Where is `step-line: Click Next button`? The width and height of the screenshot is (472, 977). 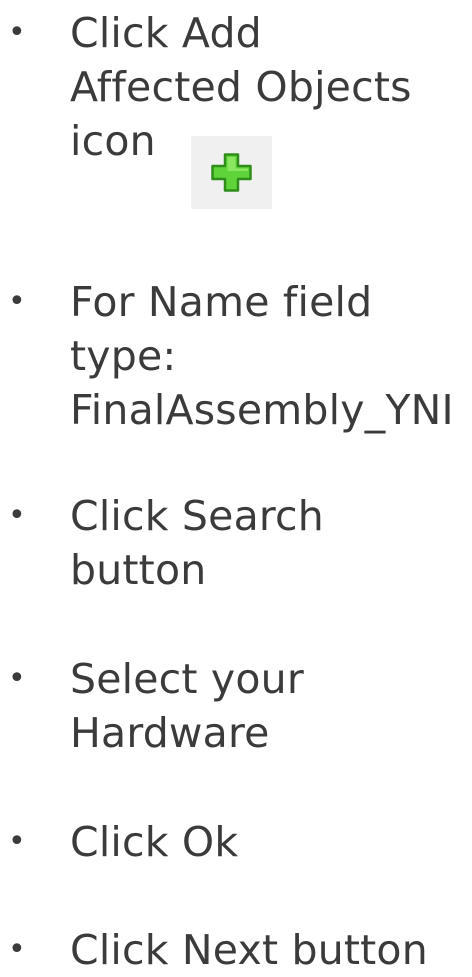
step-line: Click Next button is located at coordinates (249, 950).